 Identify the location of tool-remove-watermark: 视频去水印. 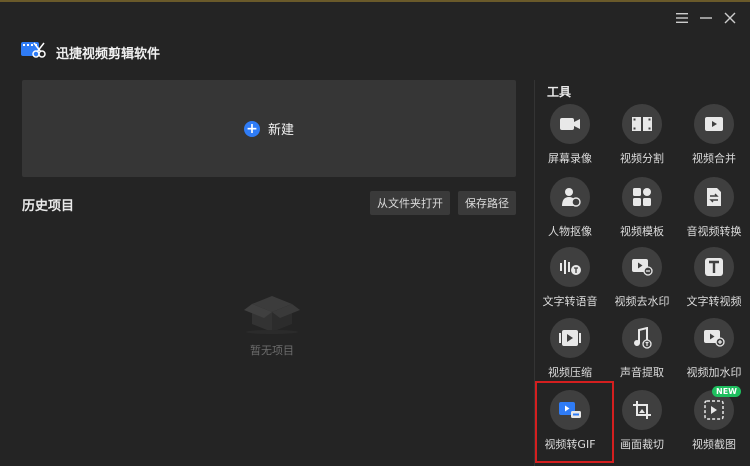
(642, 278).